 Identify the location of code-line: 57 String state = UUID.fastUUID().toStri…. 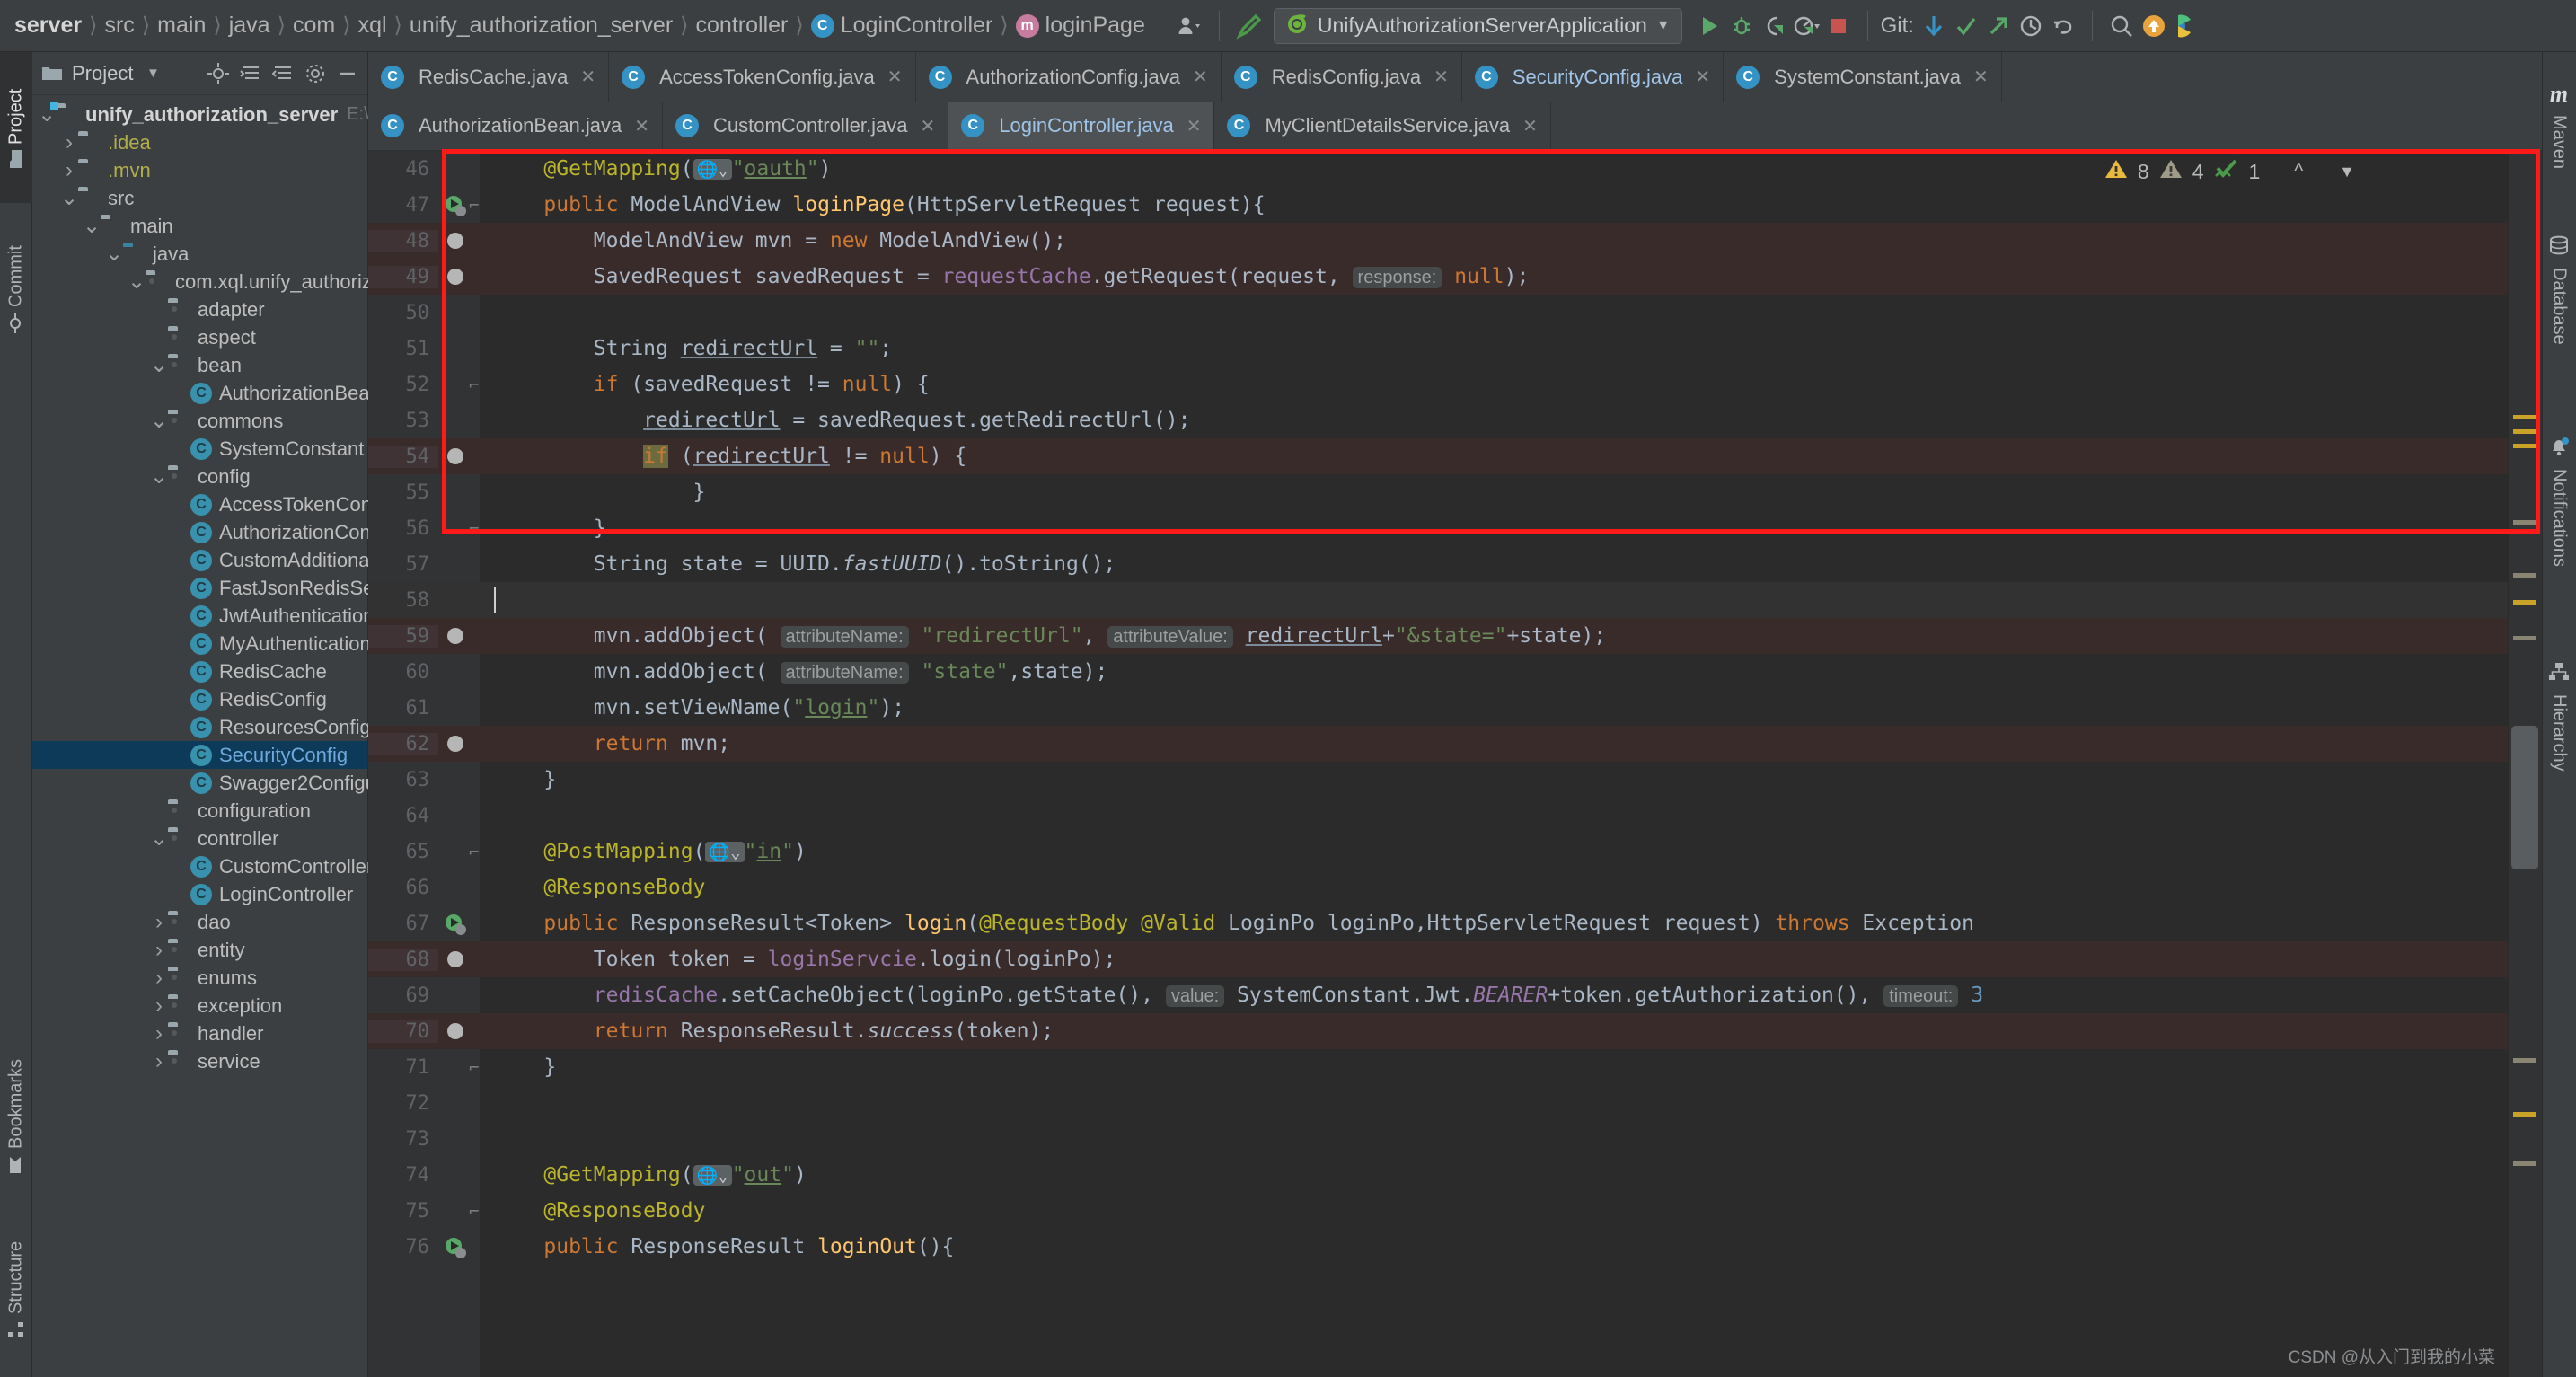
(1438, 564).